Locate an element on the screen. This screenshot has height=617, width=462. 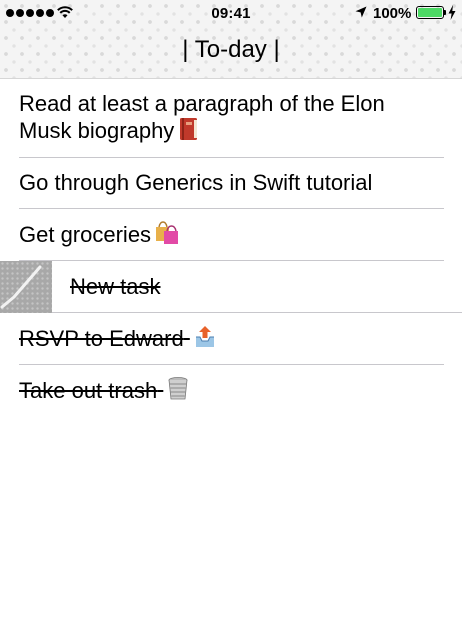
task-row: Get groceries is located at coordinates (231, 235).